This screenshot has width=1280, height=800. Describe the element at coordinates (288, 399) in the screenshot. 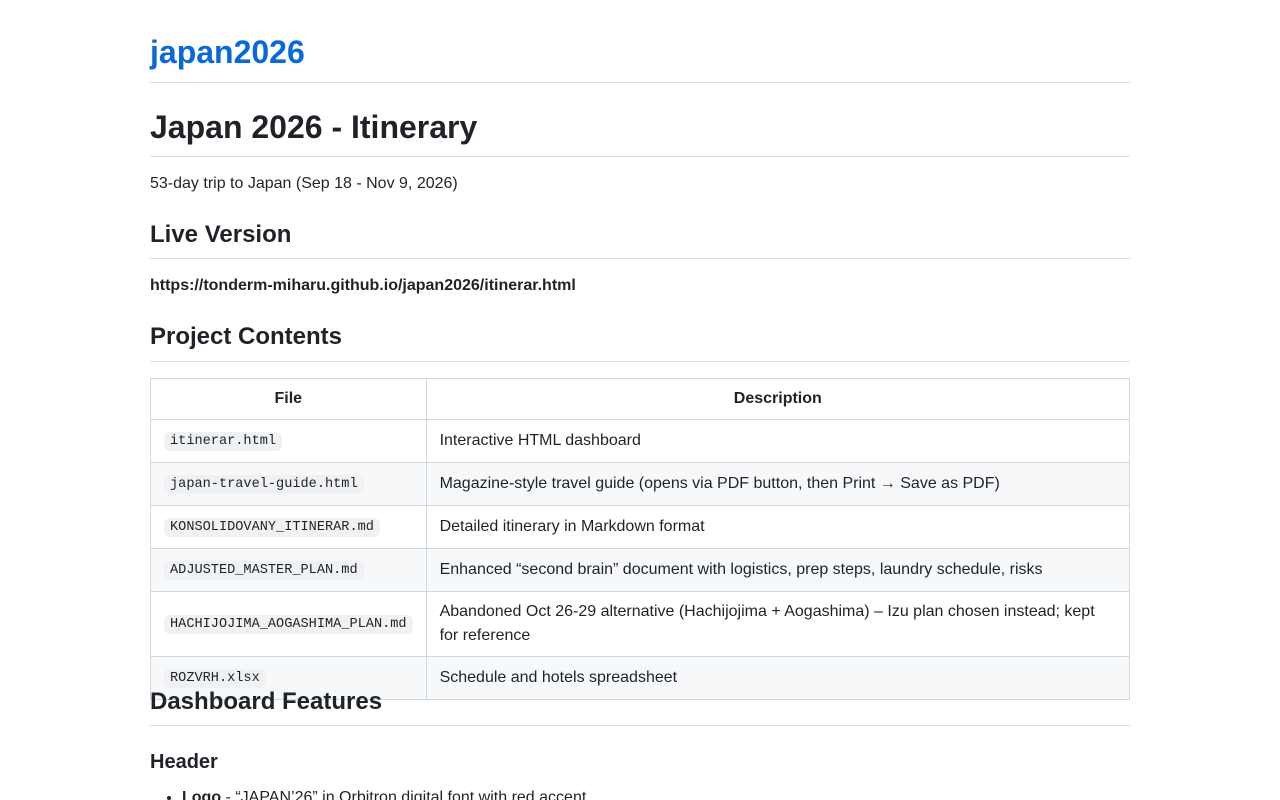

I see `column-header-file: File` at that location.